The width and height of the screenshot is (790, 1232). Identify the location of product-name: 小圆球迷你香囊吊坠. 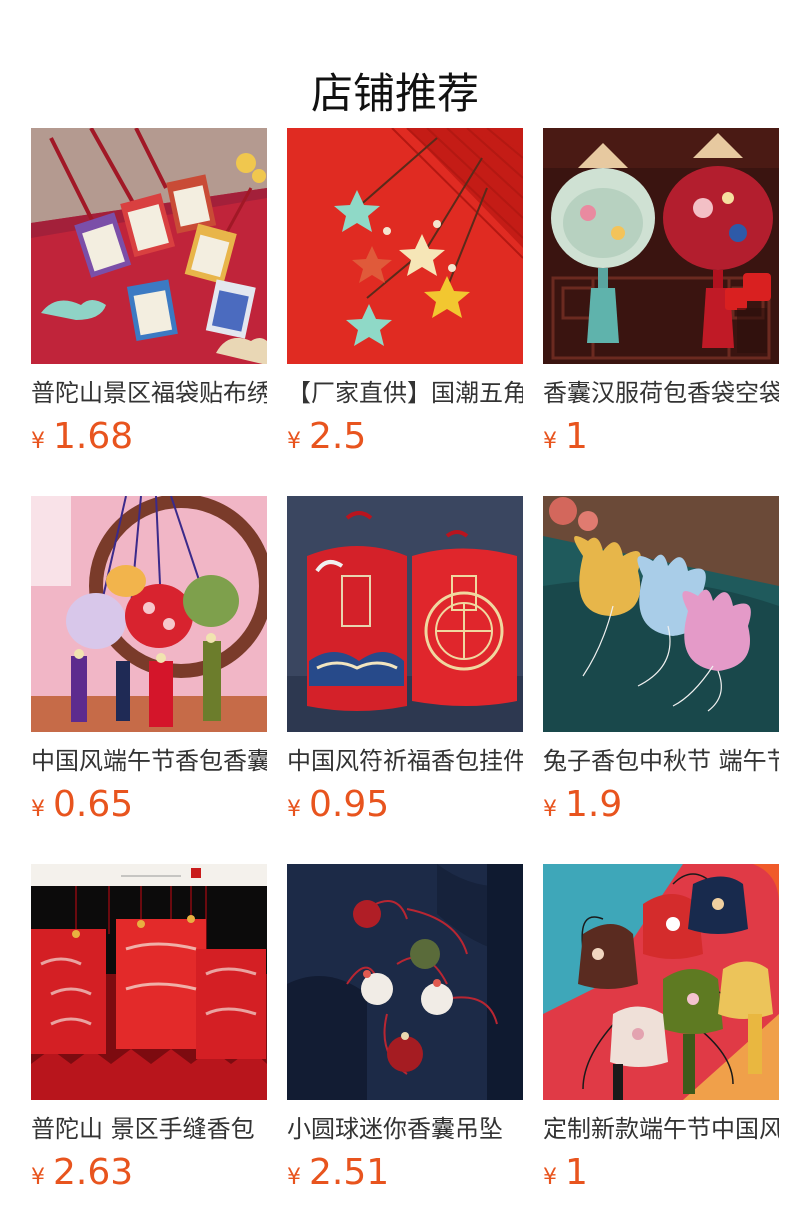
(405, 1129).